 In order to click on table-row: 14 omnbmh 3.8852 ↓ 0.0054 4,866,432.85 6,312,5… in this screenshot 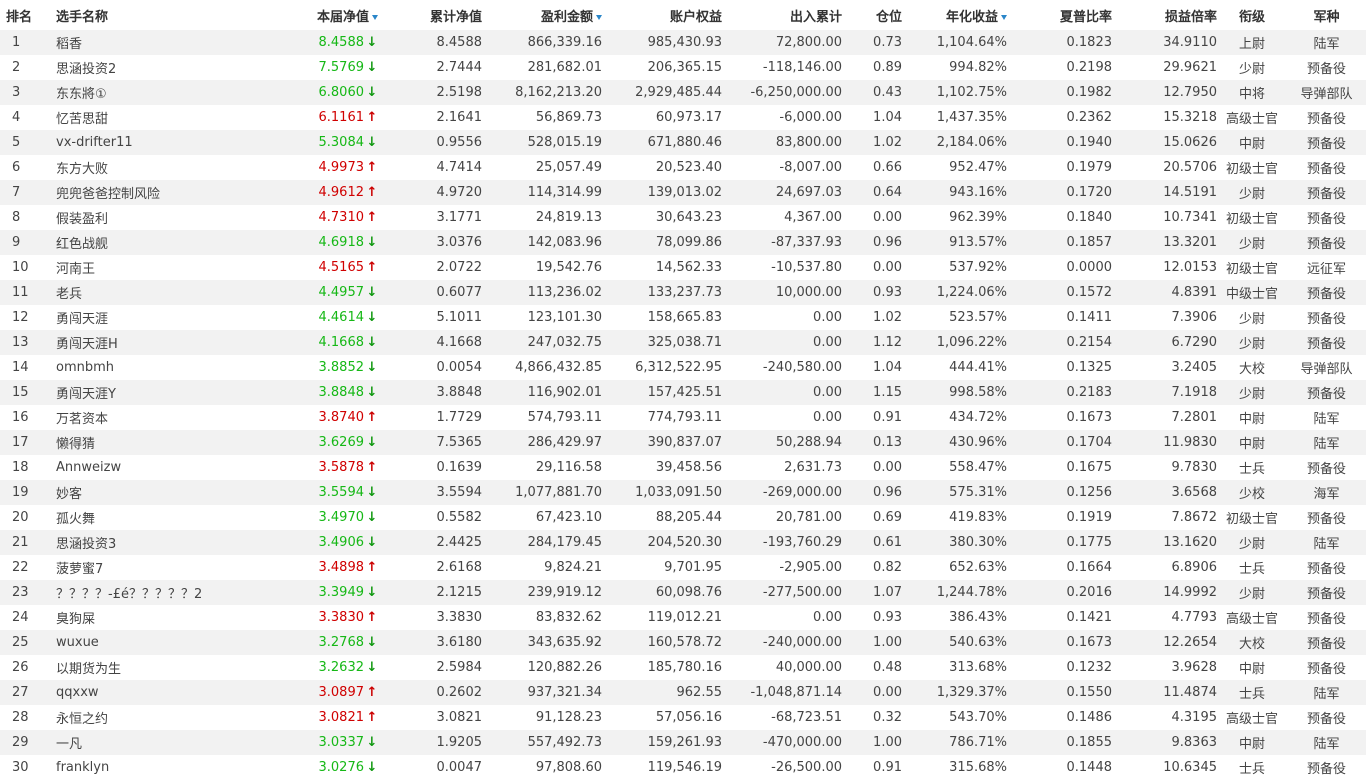, I will do `click(683, 367)`.